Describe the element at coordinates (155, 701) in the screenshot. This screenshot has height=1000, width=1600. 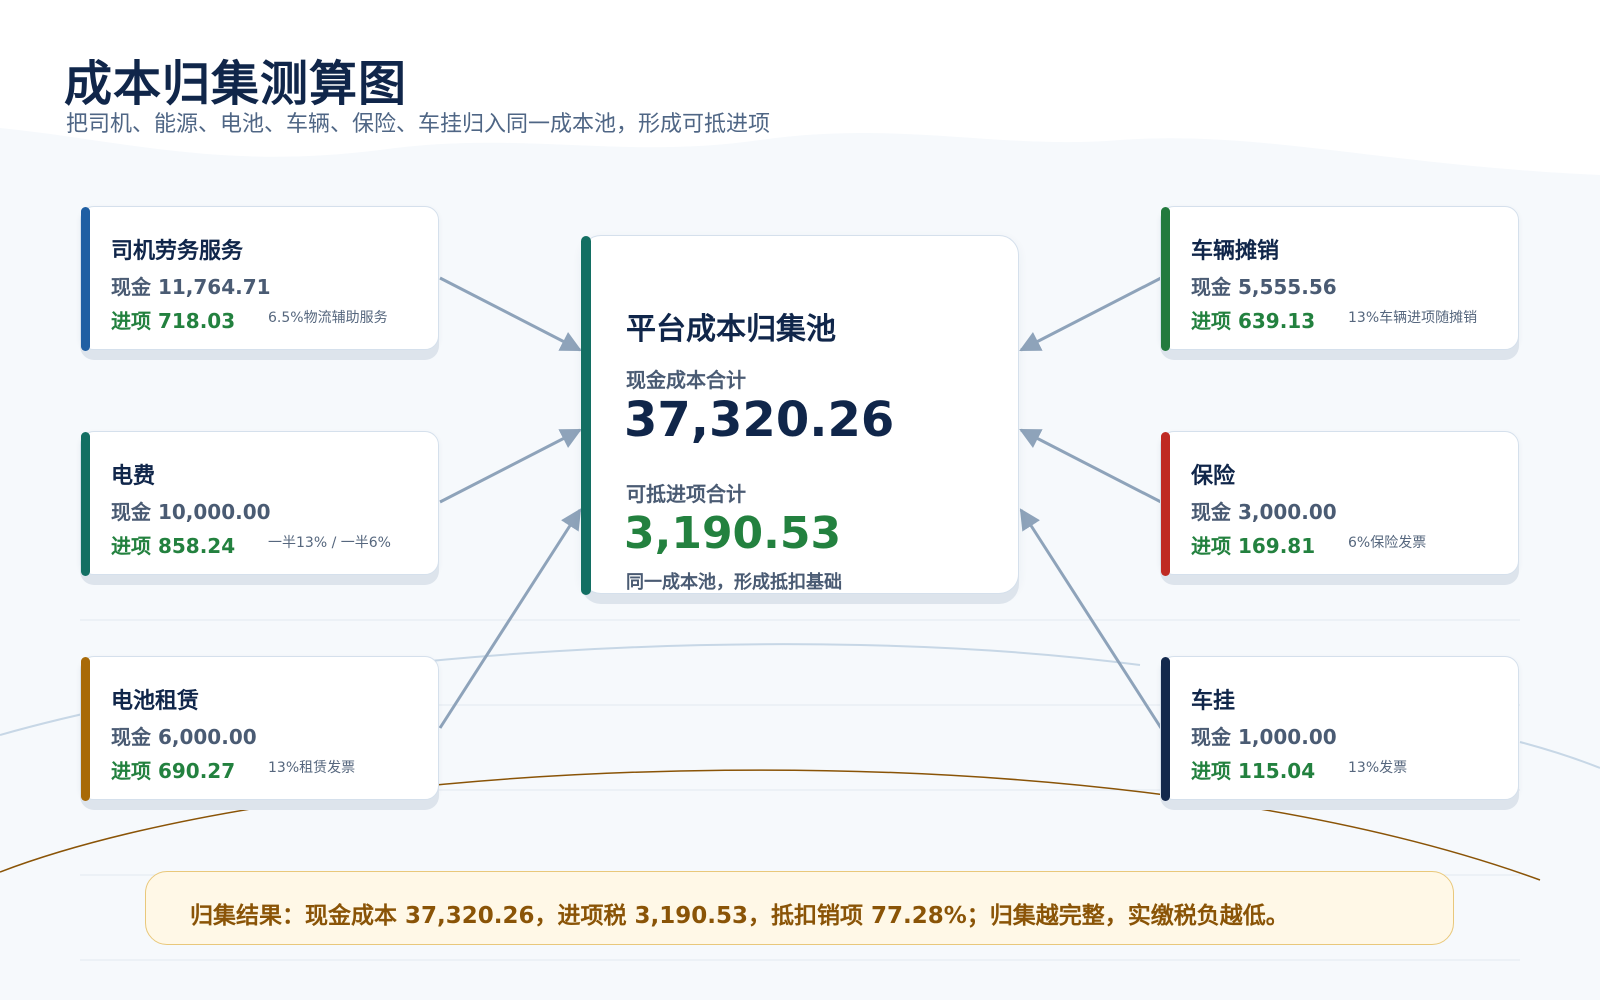
I see `card-title: 电池租赁` at that location.